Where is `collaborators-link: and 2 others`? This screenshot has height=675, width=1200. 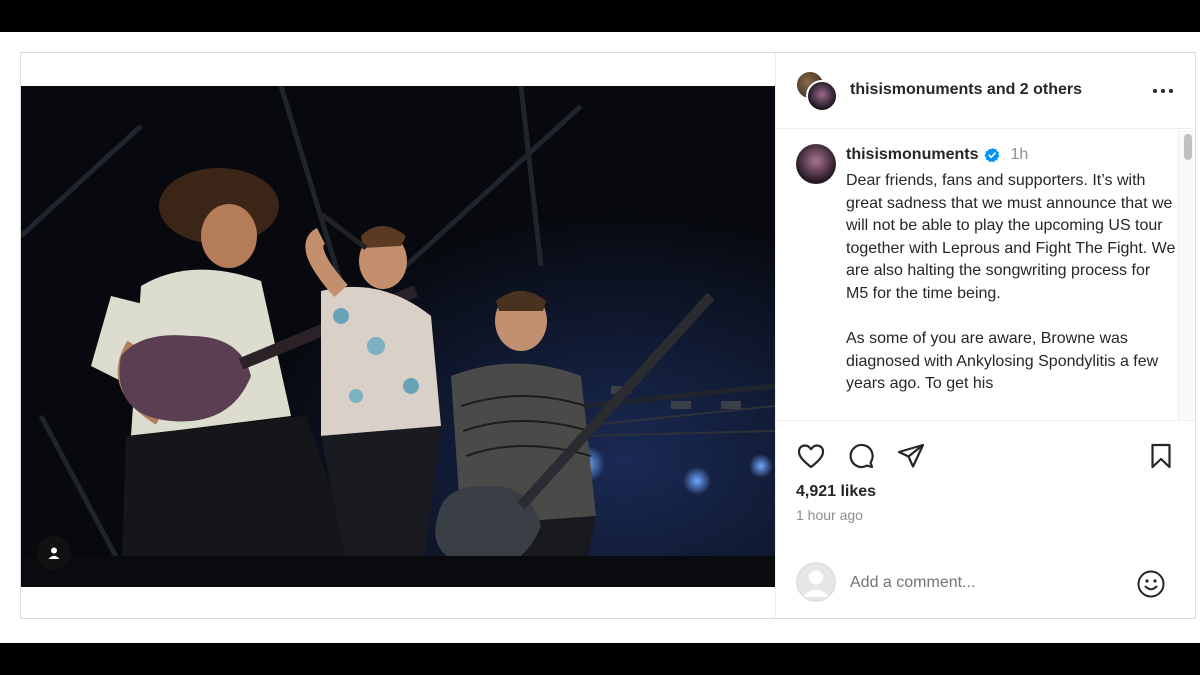
collaborators-link: and 2 others is located at coordinates (1032, 89).